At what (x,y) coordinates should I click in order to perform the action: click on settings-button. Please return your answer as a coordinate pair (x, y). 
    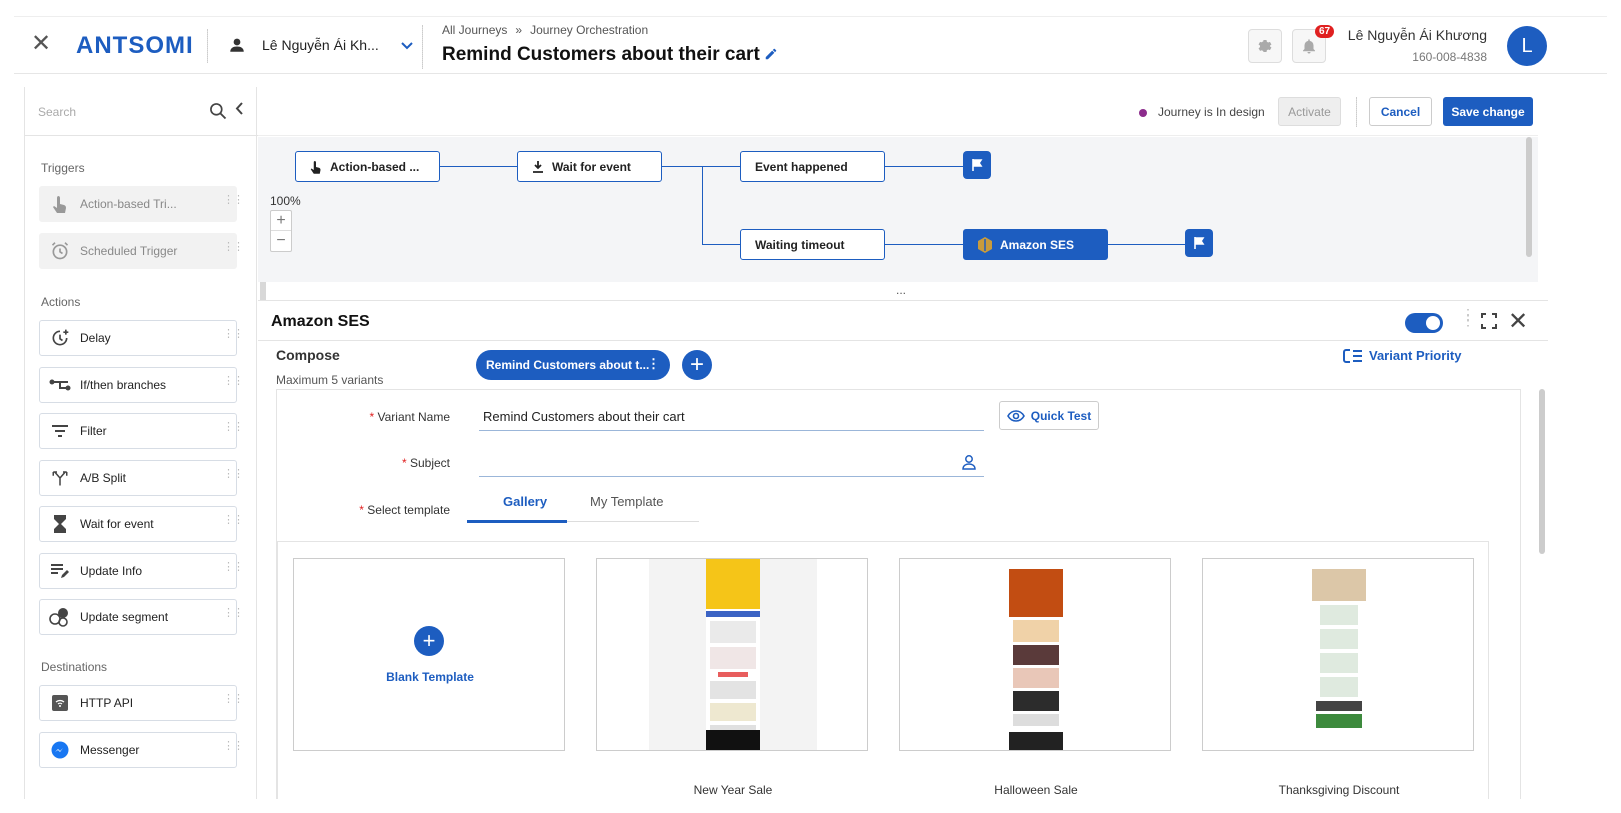
    Looking at the image, I should click on (1265, 46).